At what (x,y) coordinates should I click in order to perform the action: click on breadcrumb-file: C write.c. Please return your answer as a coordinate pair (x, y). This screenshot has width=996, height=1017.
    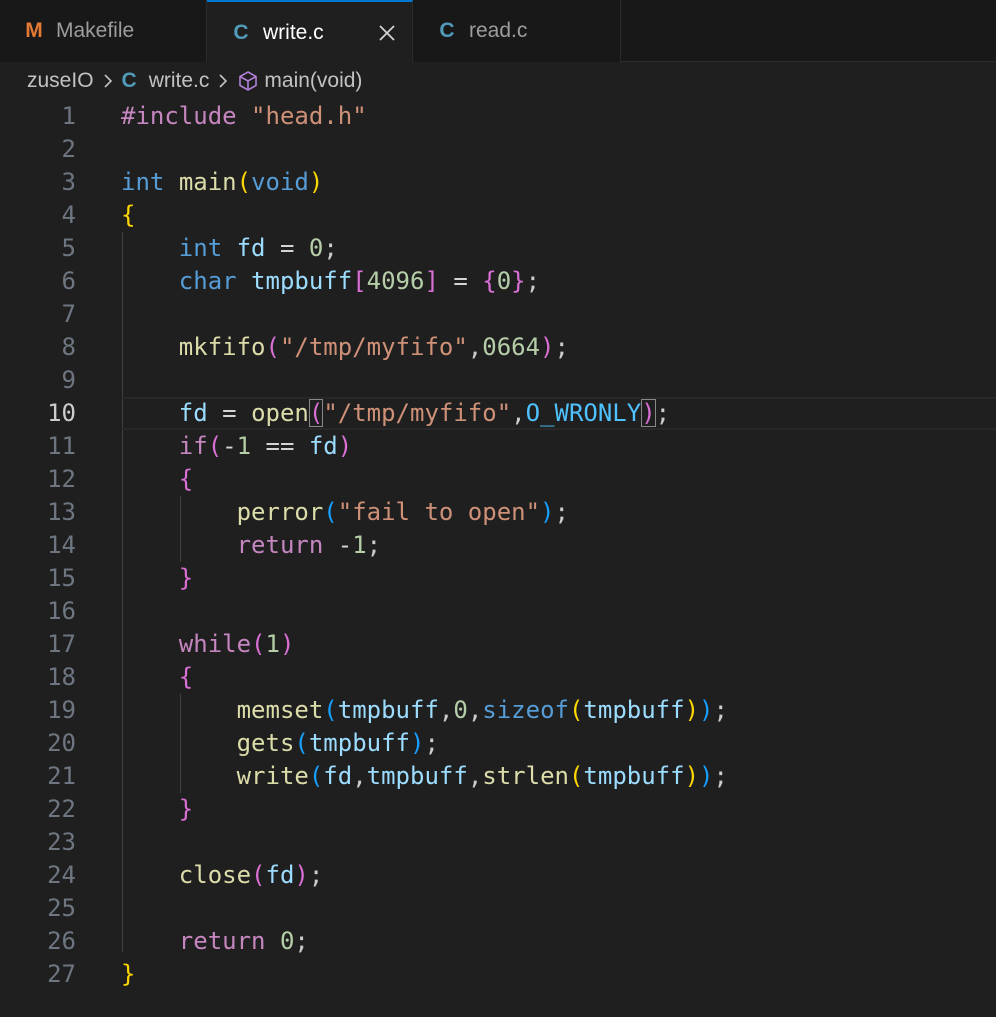
    Looking at the image, I should click on (166, 81).